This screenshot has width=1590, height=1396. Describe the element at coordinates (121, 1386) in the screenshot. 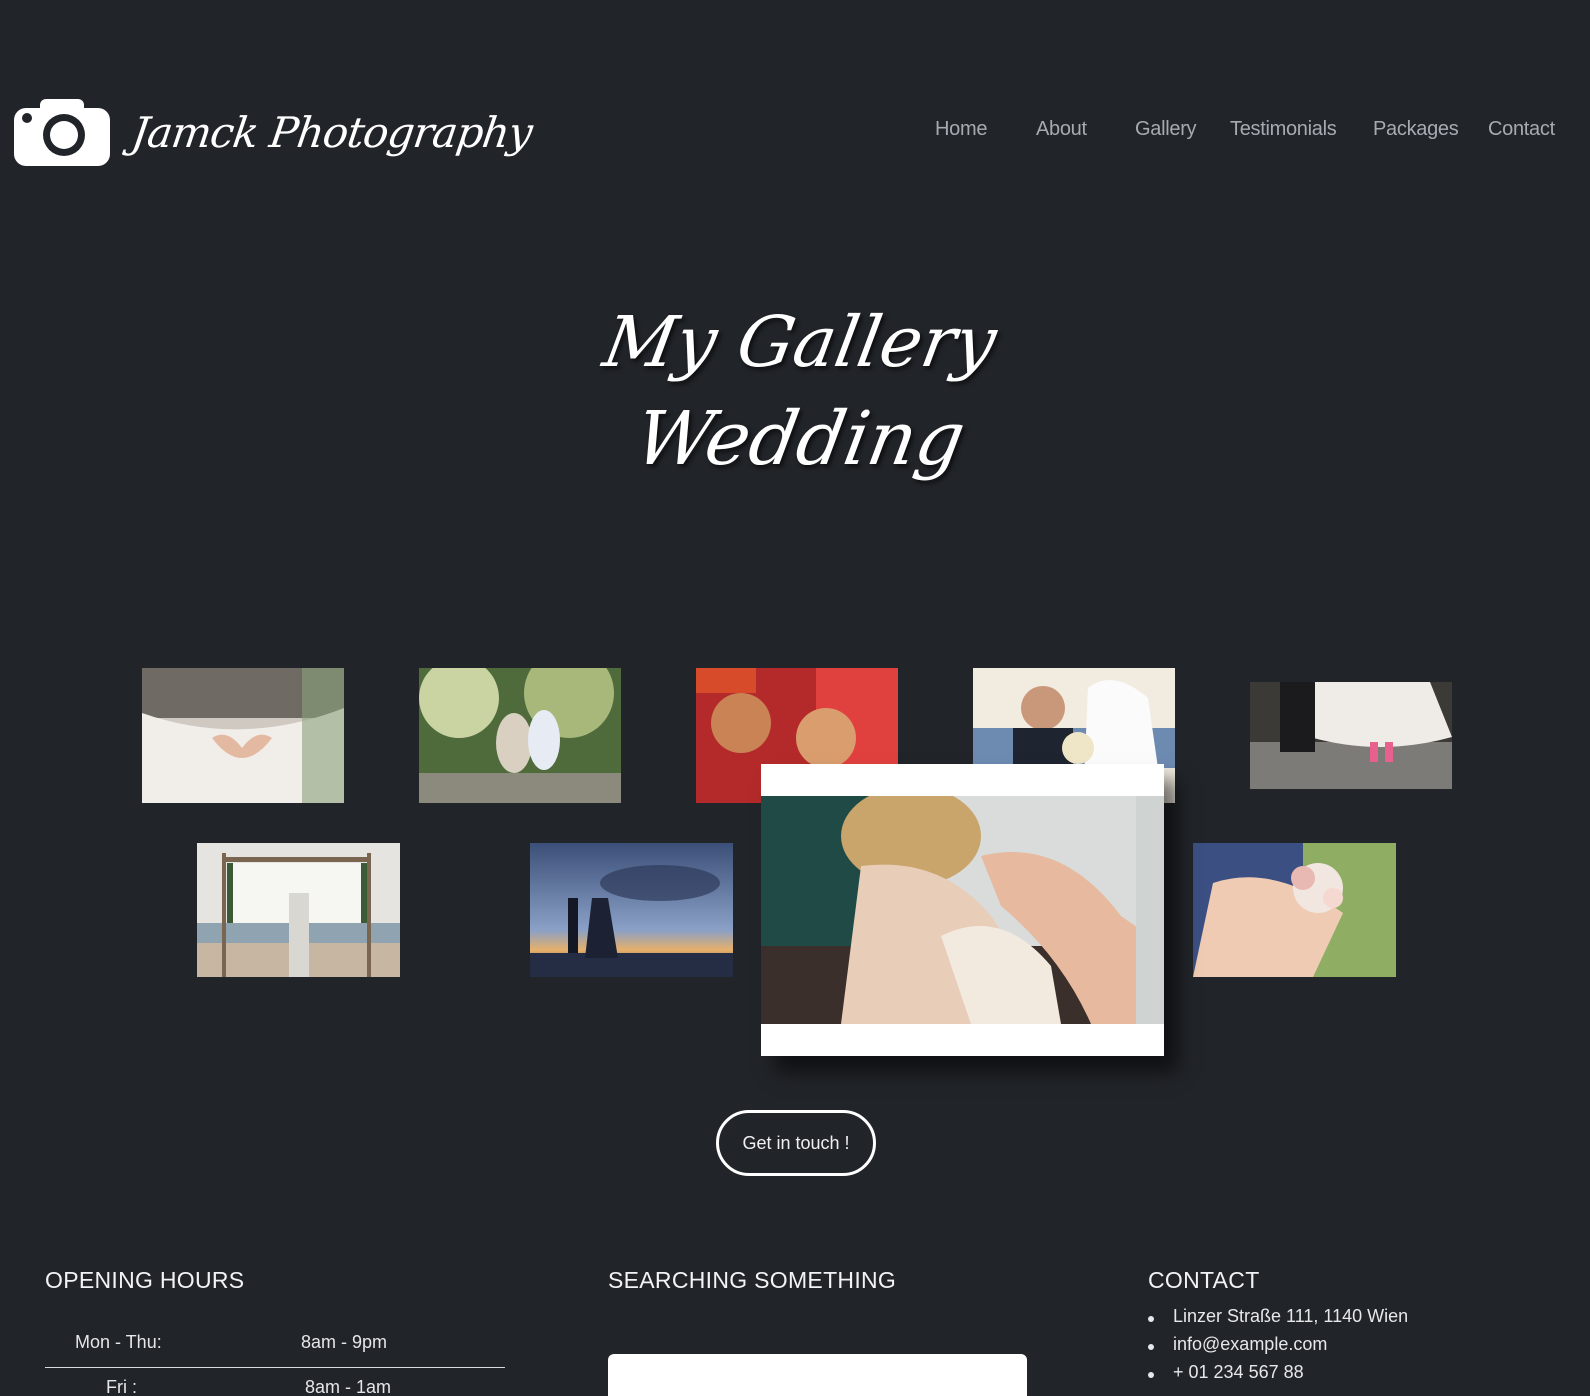

I see `hours-day: Fri :` at that location.